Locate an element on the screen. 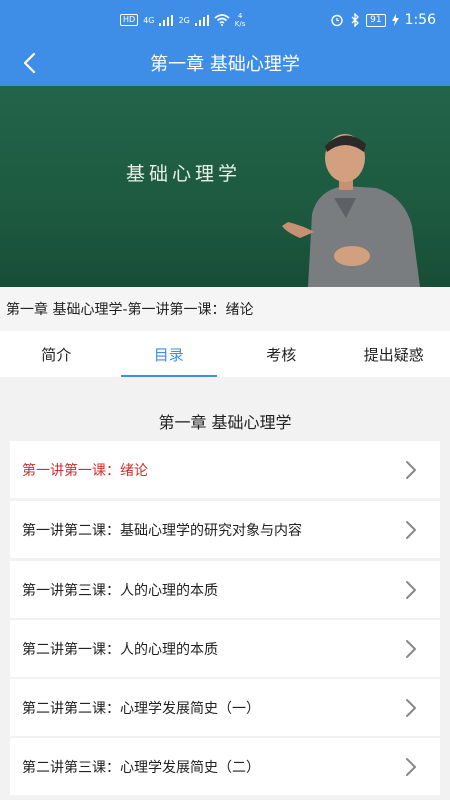 This screenshot has width=450, height=800. lesson-item: 第一讲第二课：基础心理学的研究对象与内容 is located at coordinates (225, 529).